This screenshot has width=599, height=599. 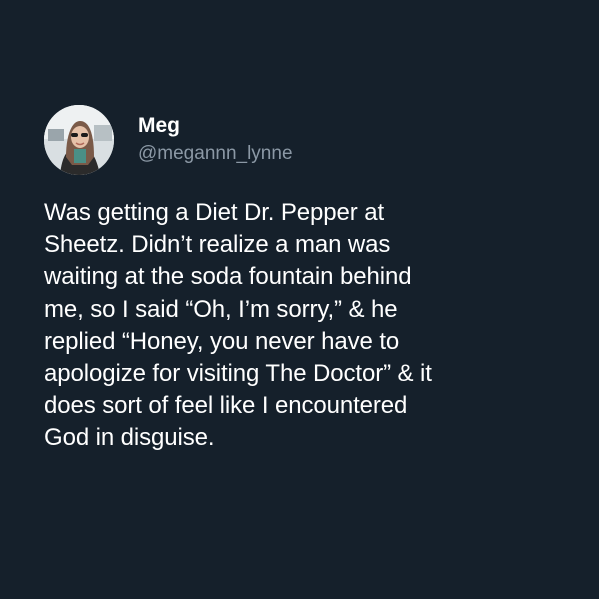 I want to click on profile-photo-icon, so click(x=79, y=140).